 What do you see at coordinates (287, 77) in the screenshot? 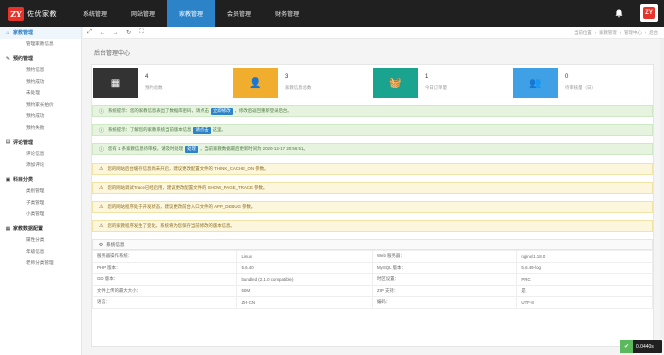
I see `stat-value: 3` at bounding box center [287, 77].